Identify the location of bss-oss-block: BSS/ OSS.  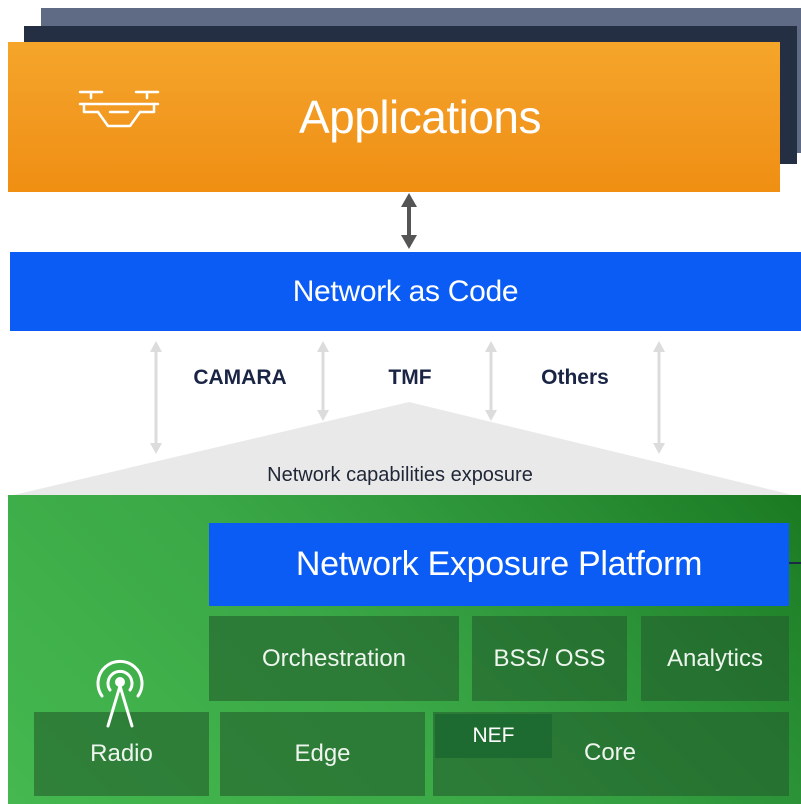
(549, 658).